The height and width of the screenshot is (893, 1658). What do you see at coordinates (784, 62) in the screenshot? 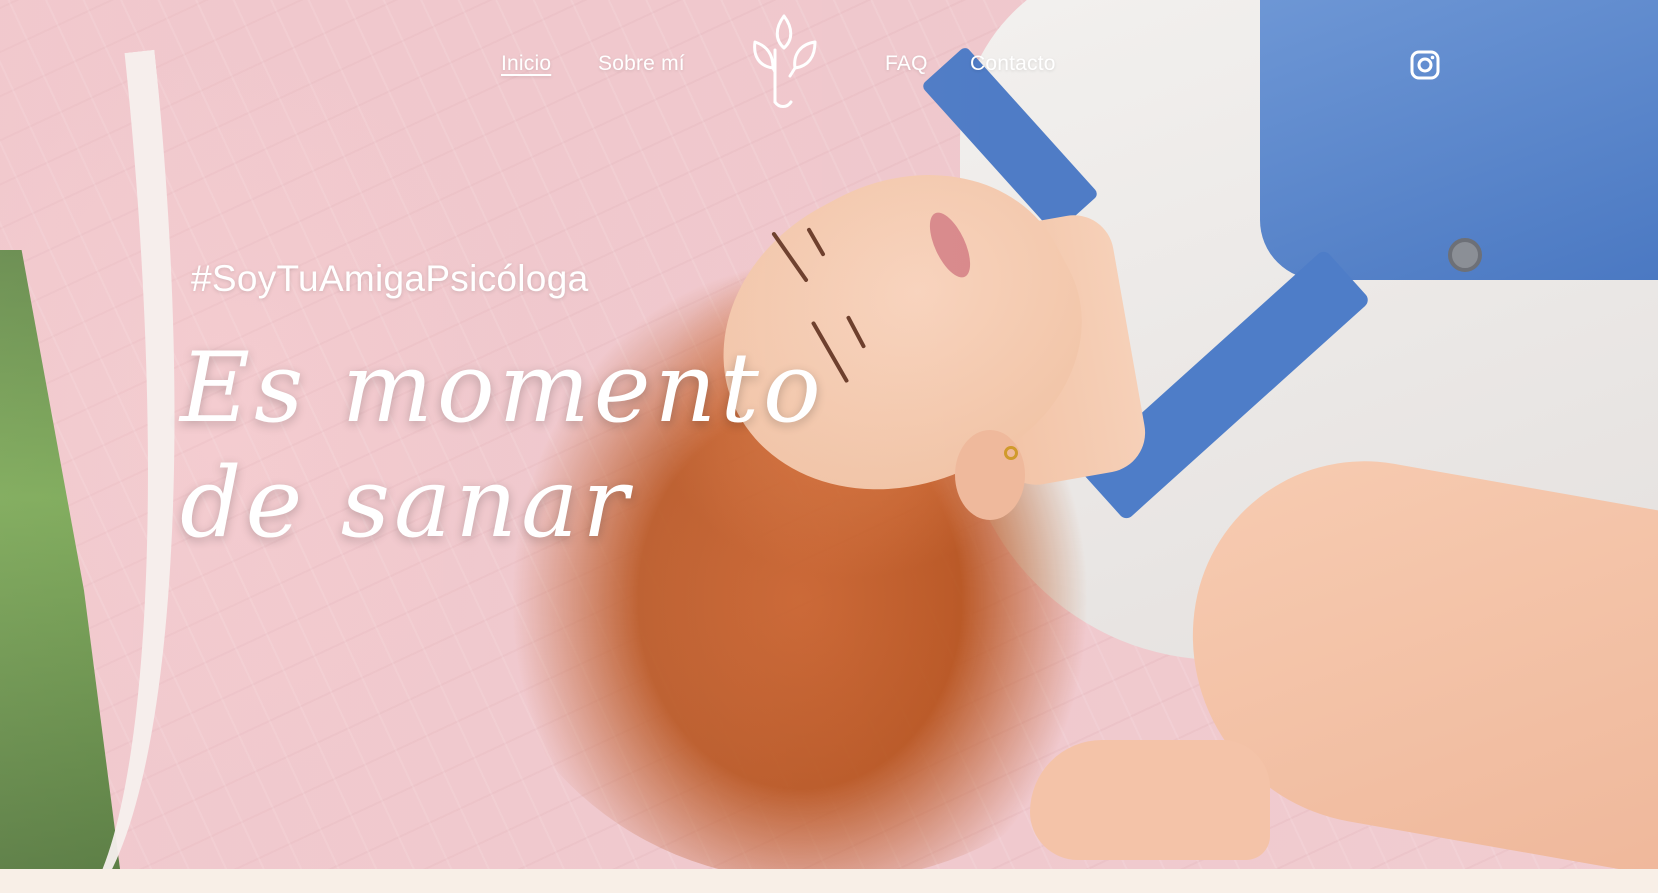
I see `plant-sprout-icon` at bounding box center [784, 62].